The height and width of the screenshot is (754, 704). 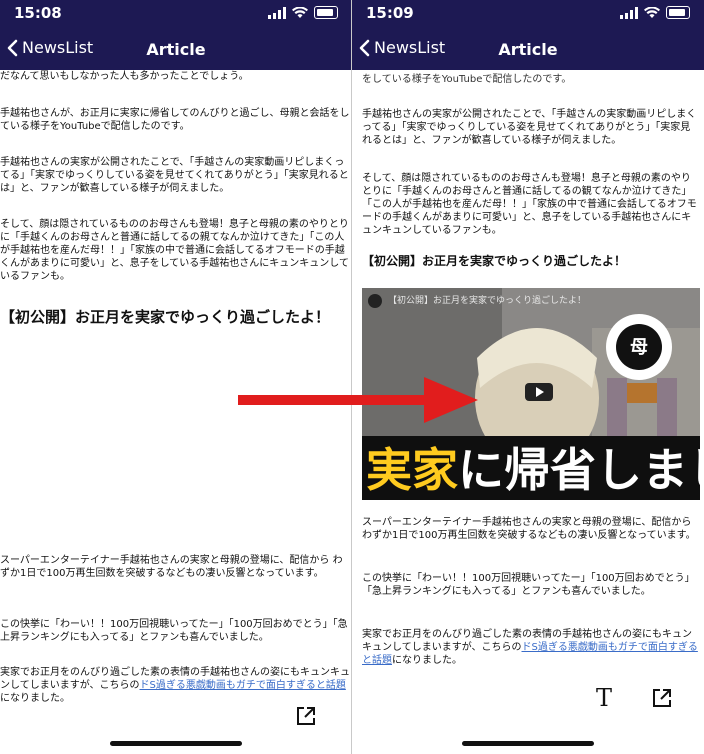 I want to click on video-title-text: 【初公開】お正月を実家でゆっくり過ごしたよ！, so click(x=487, y=300).